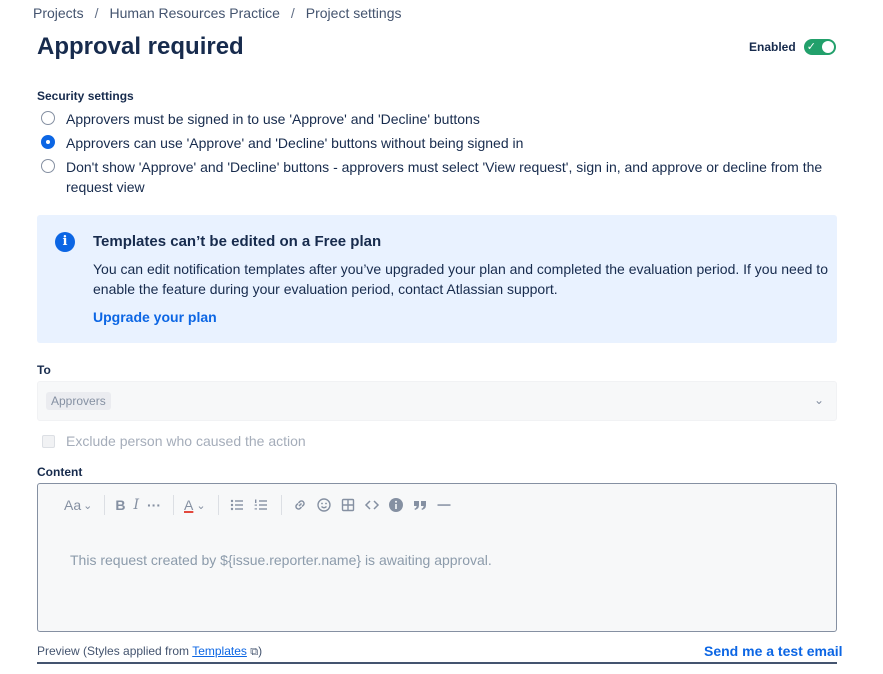 The height and width of the screenshot is (674, 883). What do you see at coordinates (58, 13) in the screenshot?
I see `breadcrumb-projects: Projects` at bounding box center [58, 13].